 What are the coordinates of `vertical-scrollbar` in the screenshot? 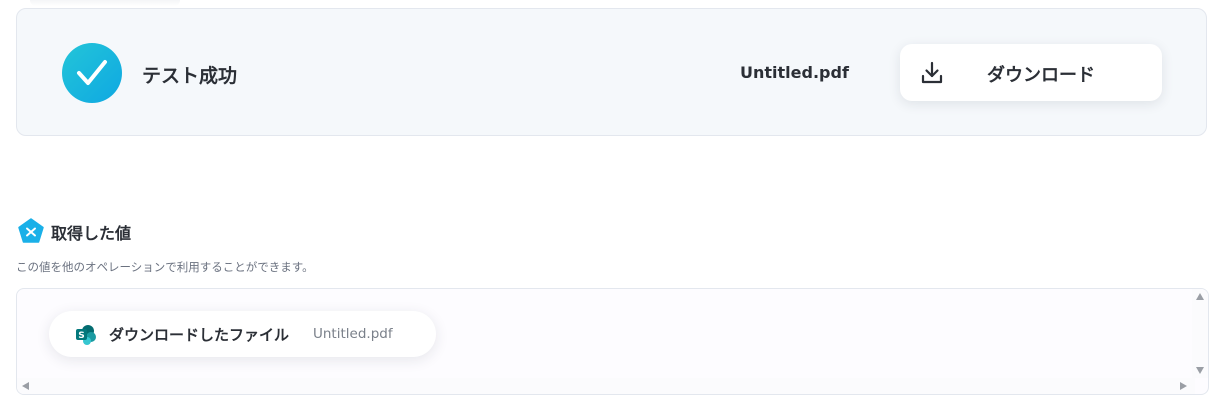 It's located at (1200, 333).